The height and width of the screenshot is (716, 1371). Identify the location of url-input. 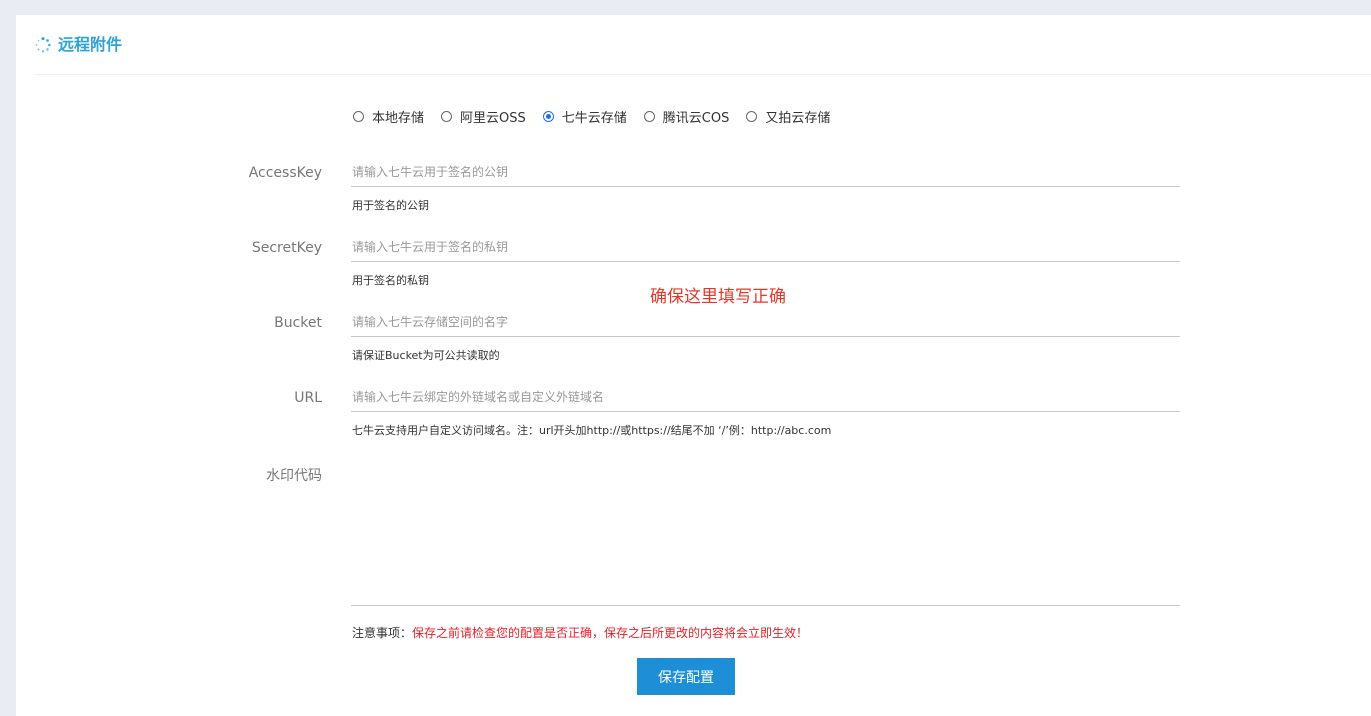
(765, 397).